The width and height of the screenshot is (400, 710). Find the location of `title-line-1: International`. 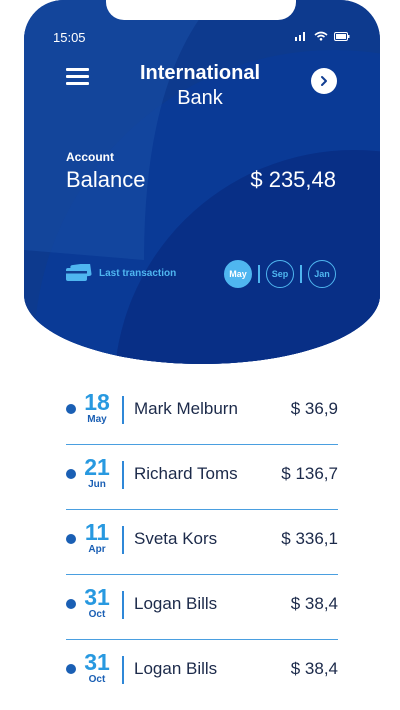

title-line-1: International is located at coordinates (199, 73).